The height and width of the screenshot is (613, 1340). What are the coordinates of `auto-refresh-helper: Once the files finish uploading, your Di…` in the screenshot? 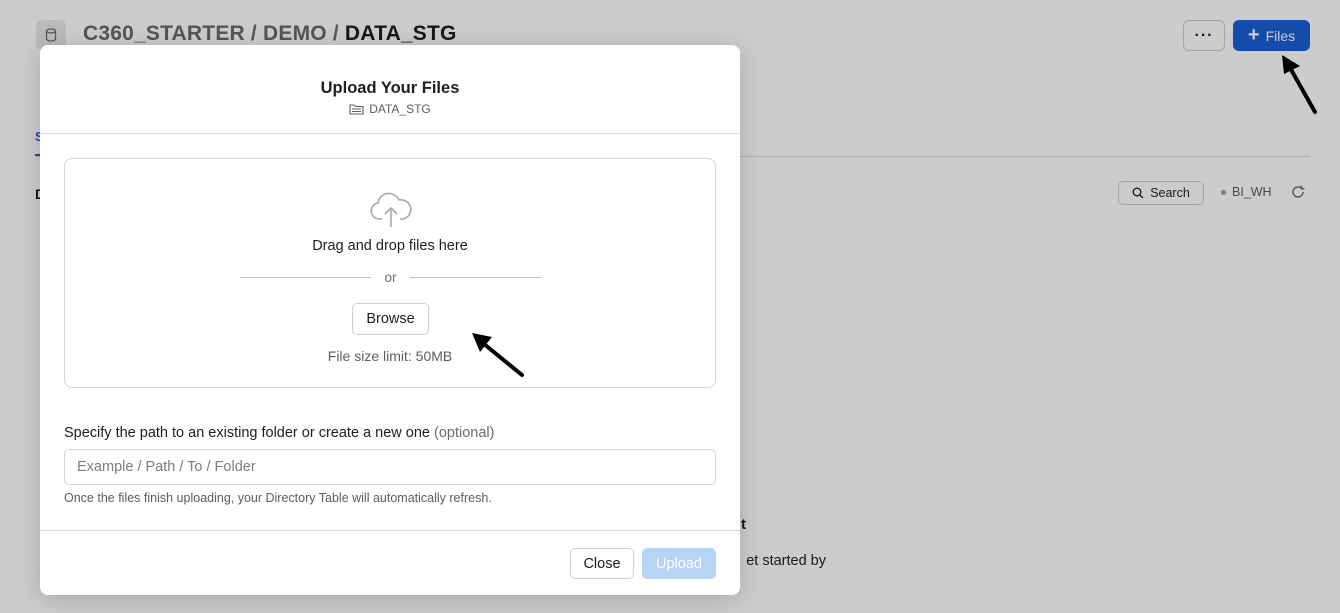 It's located at (278, 498).